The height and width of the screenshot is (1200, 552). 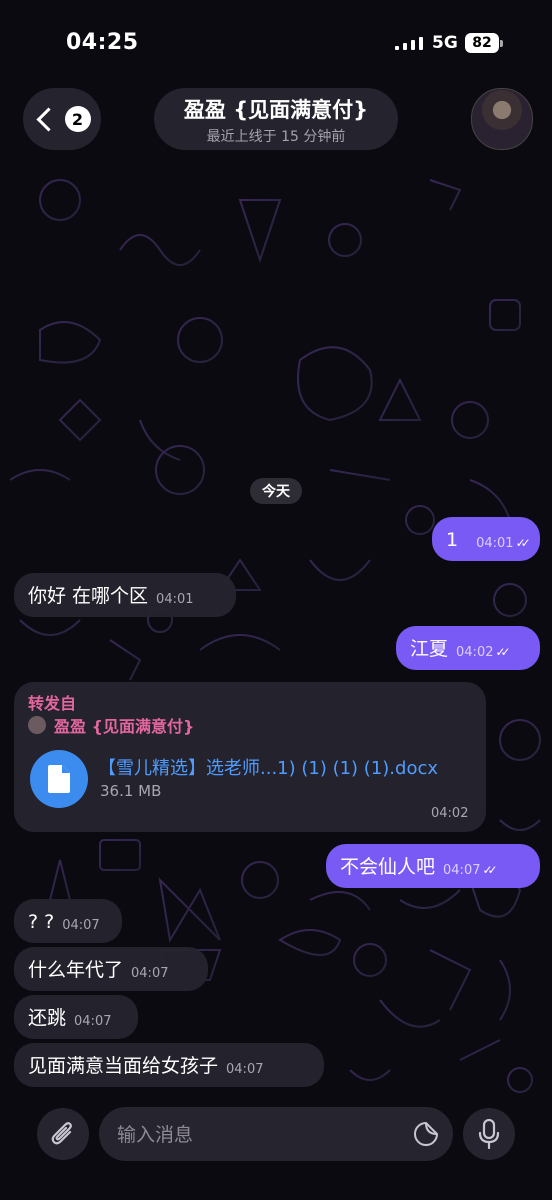 I want to click on message-bubble-incoming: 还跳 04:07, so click(x=76, y=1017).